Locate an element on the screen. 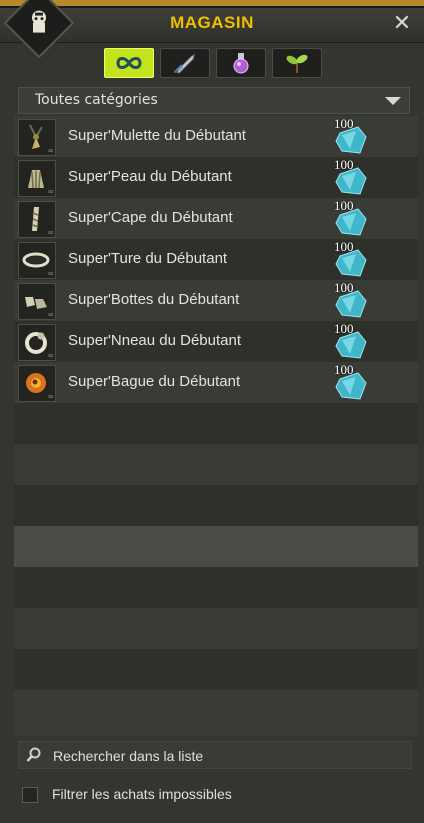 The height and width of the screenshot is (823, 424). potion-icon is located at coordinates (241, 63).